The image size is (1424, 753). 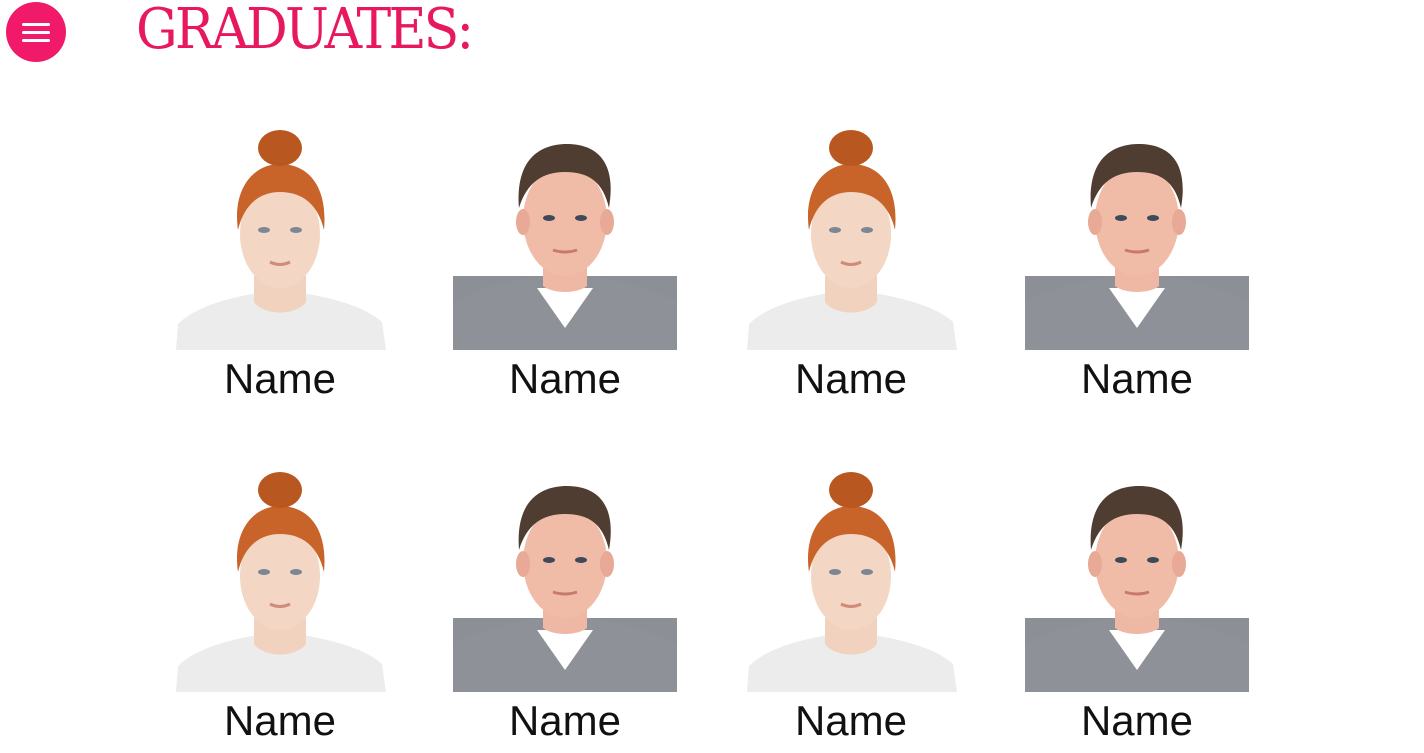 I want to click on menu-button, so click(x=36, y=32).